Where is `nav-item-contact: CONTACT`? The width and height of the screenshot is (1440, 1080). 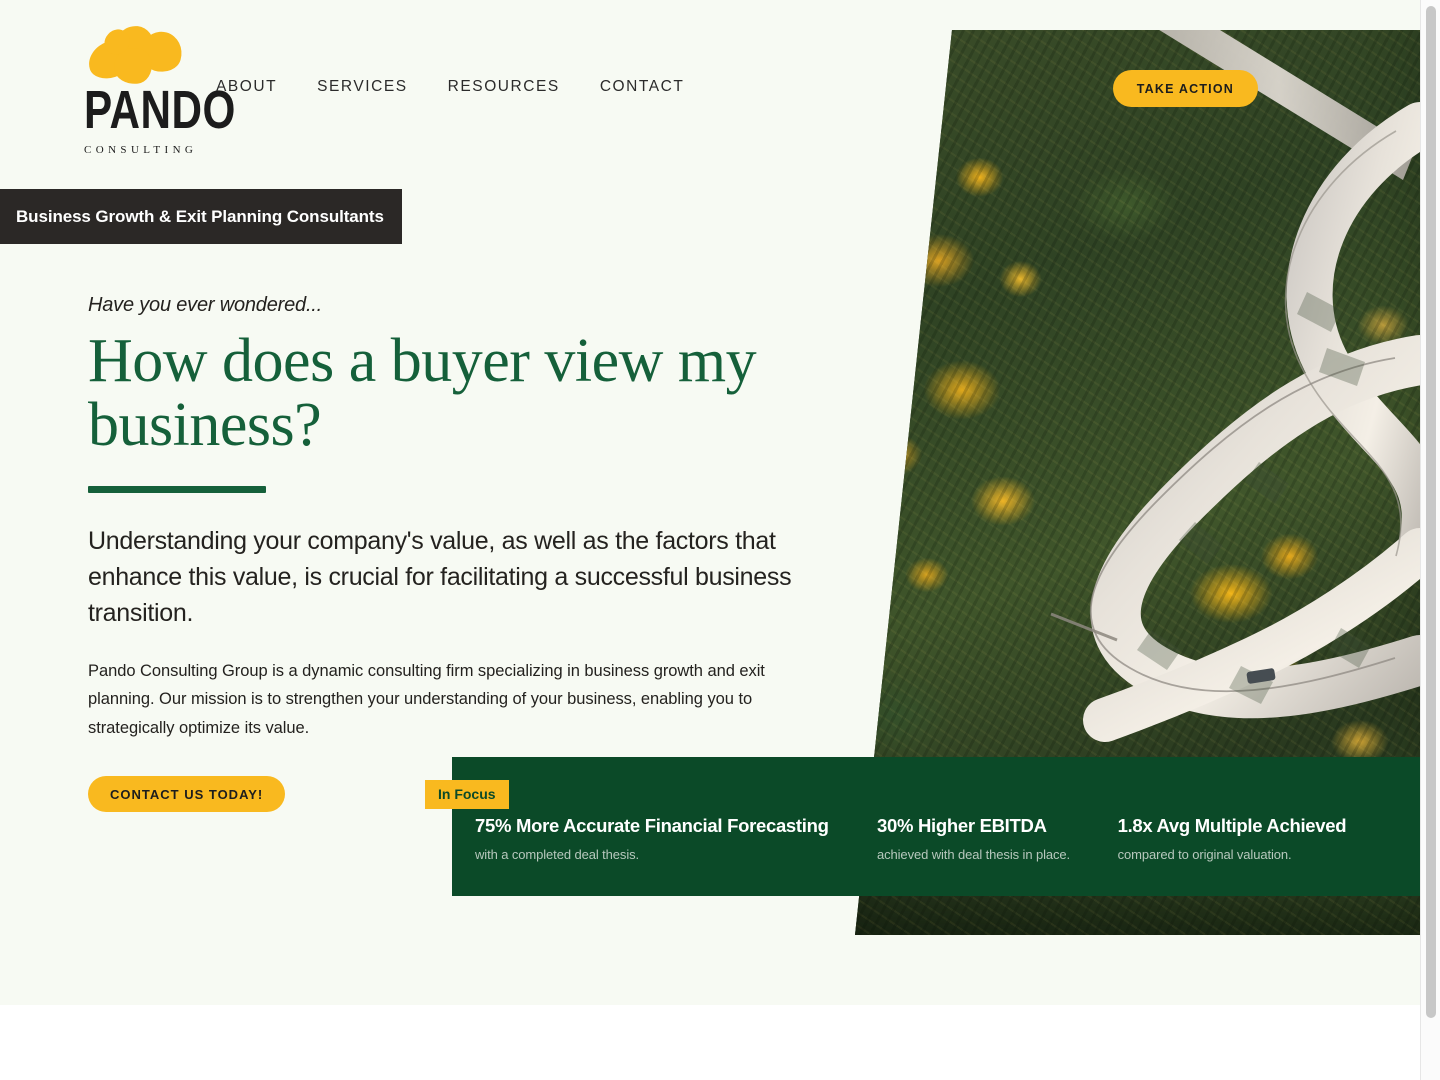 nav-item-contact: CONTACT is located at coordinates (642, 87).